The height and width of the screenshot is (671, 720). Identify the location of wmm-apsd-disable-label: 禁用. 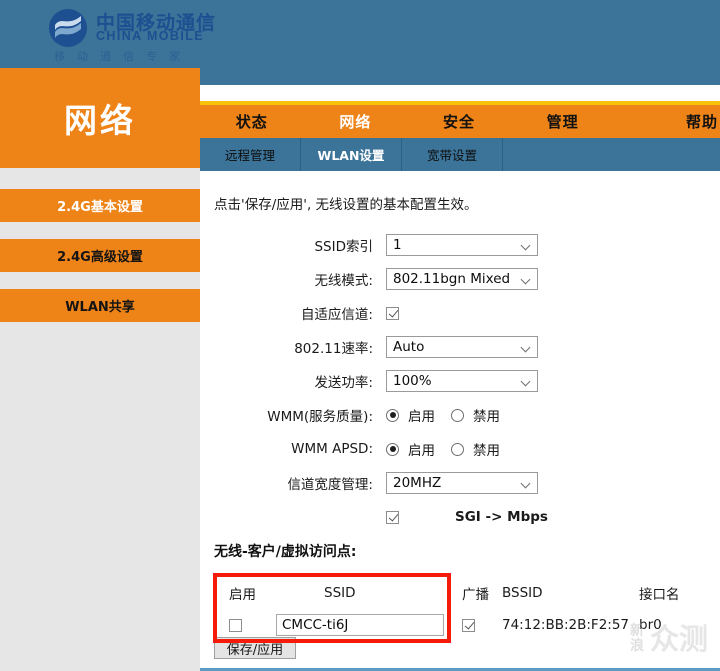
(486, 451).